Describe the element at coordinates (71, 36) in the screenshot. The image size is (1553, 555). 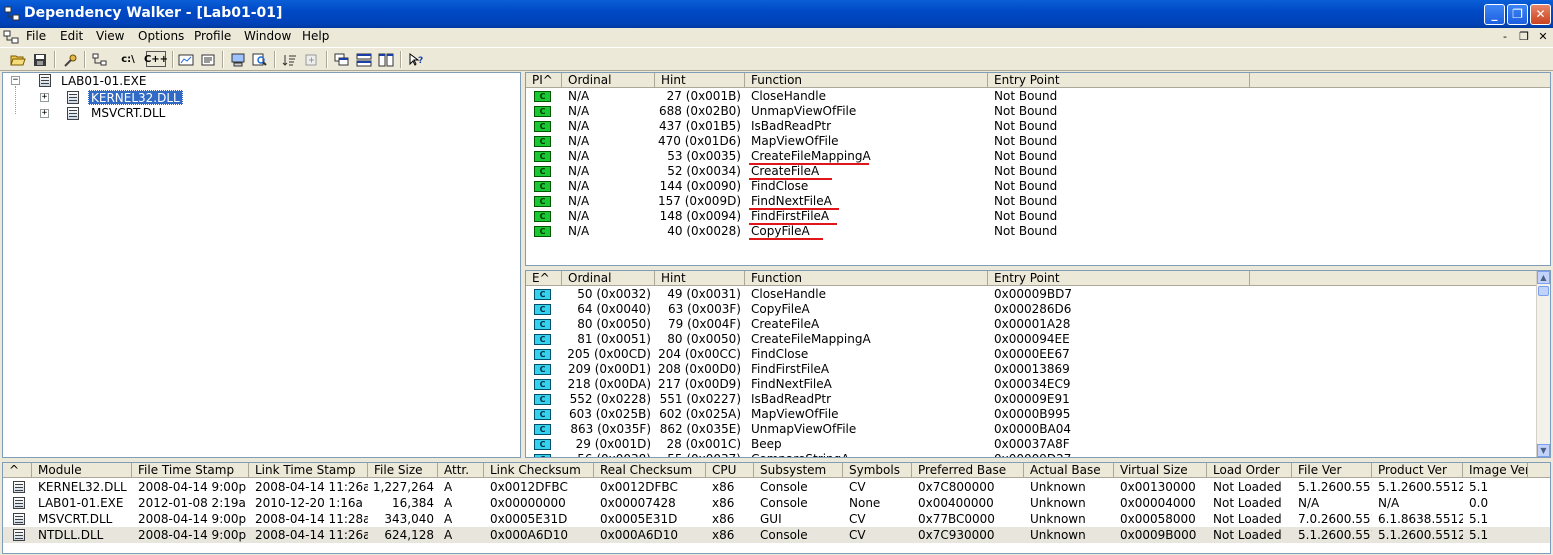
I see `menu-edit: Edit` at that location.